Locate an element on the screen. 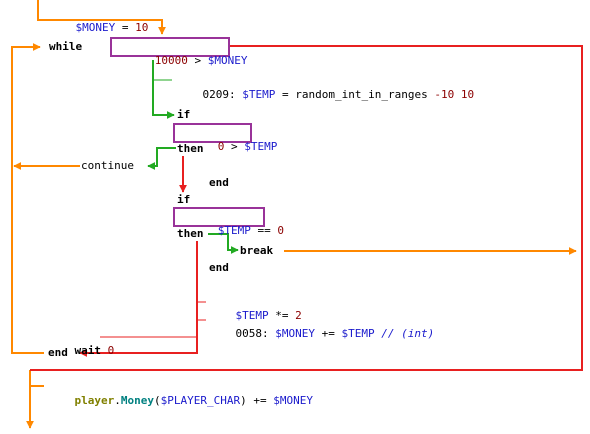 The width and height of the screenshot is (590, 434). then1-keyword: then is located at coordinates (190, 148).